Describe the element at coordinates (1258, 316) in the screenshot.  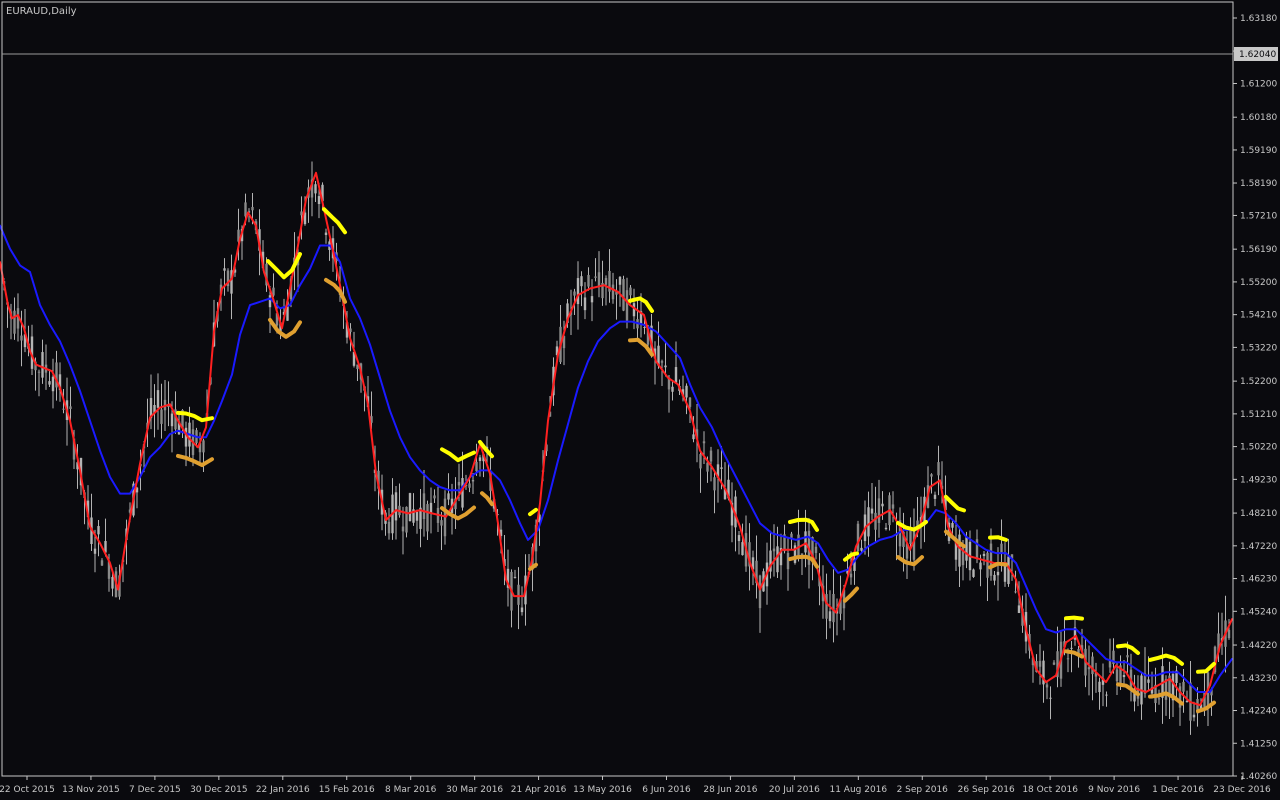
I see `price-tick-label: 1.54210` at that location.